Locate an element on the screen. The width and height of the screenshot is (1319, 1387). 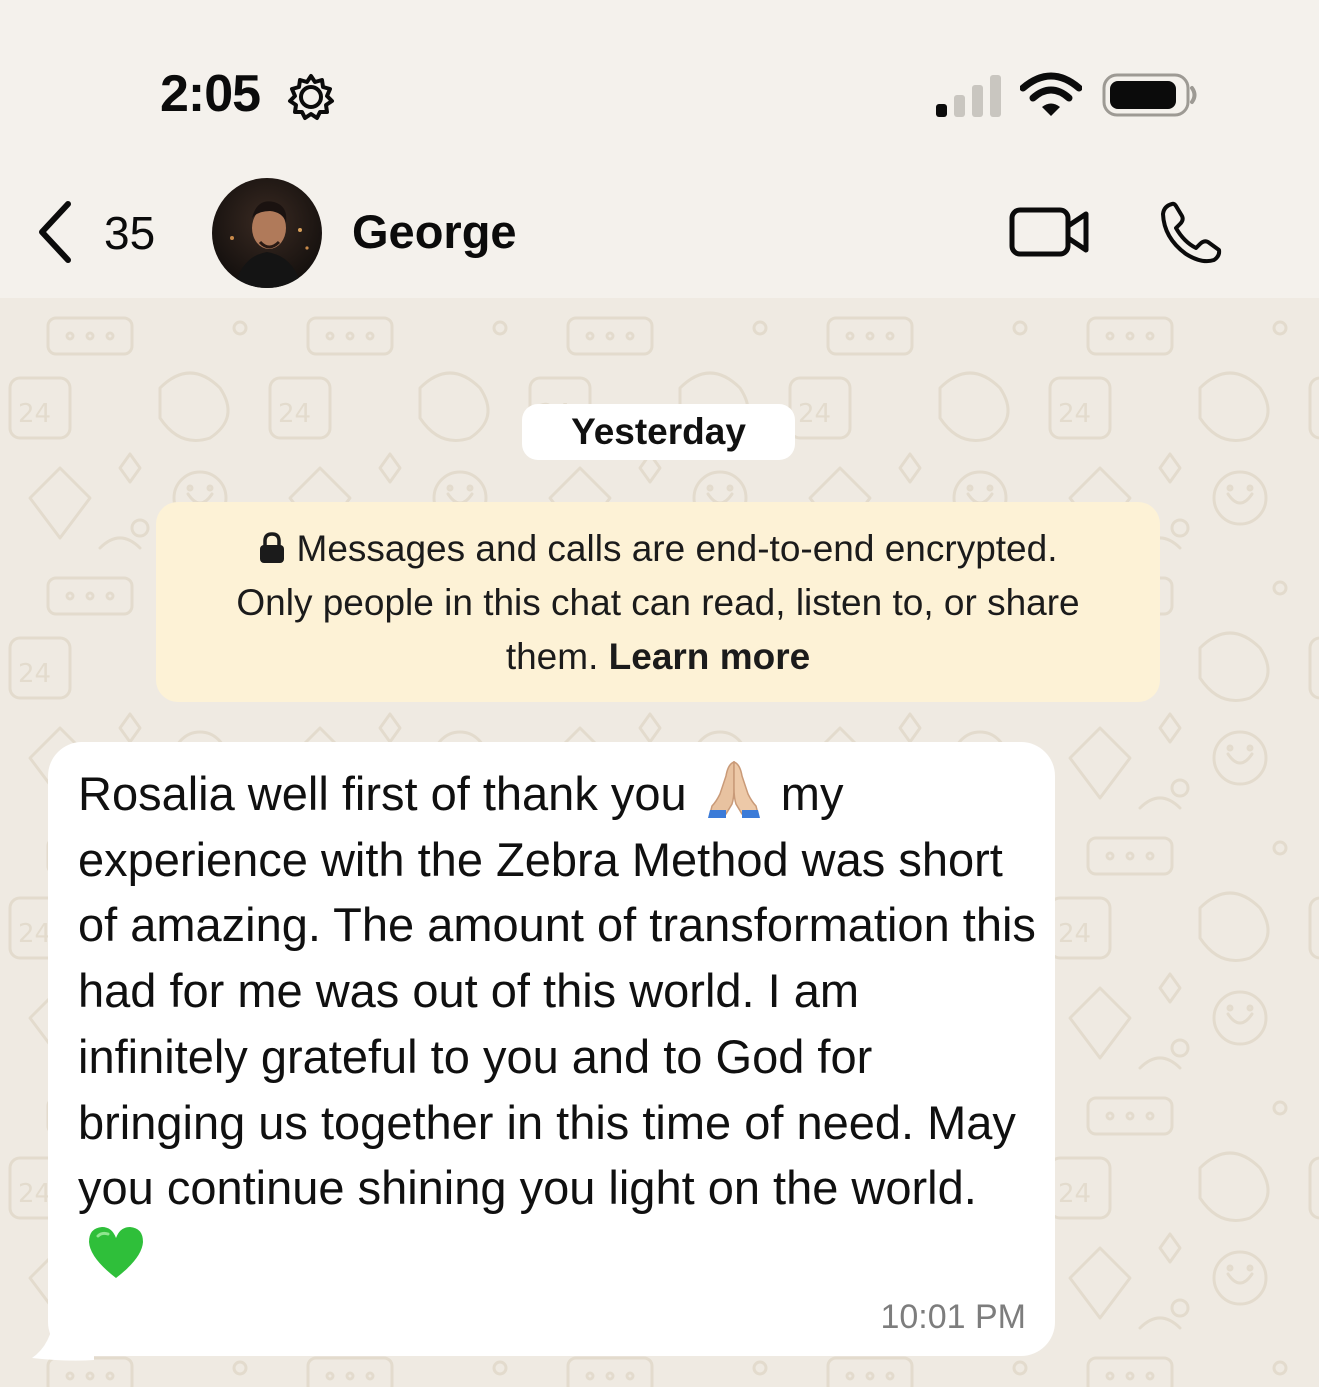
video-call-icon is located at coordinates (1050, 232).